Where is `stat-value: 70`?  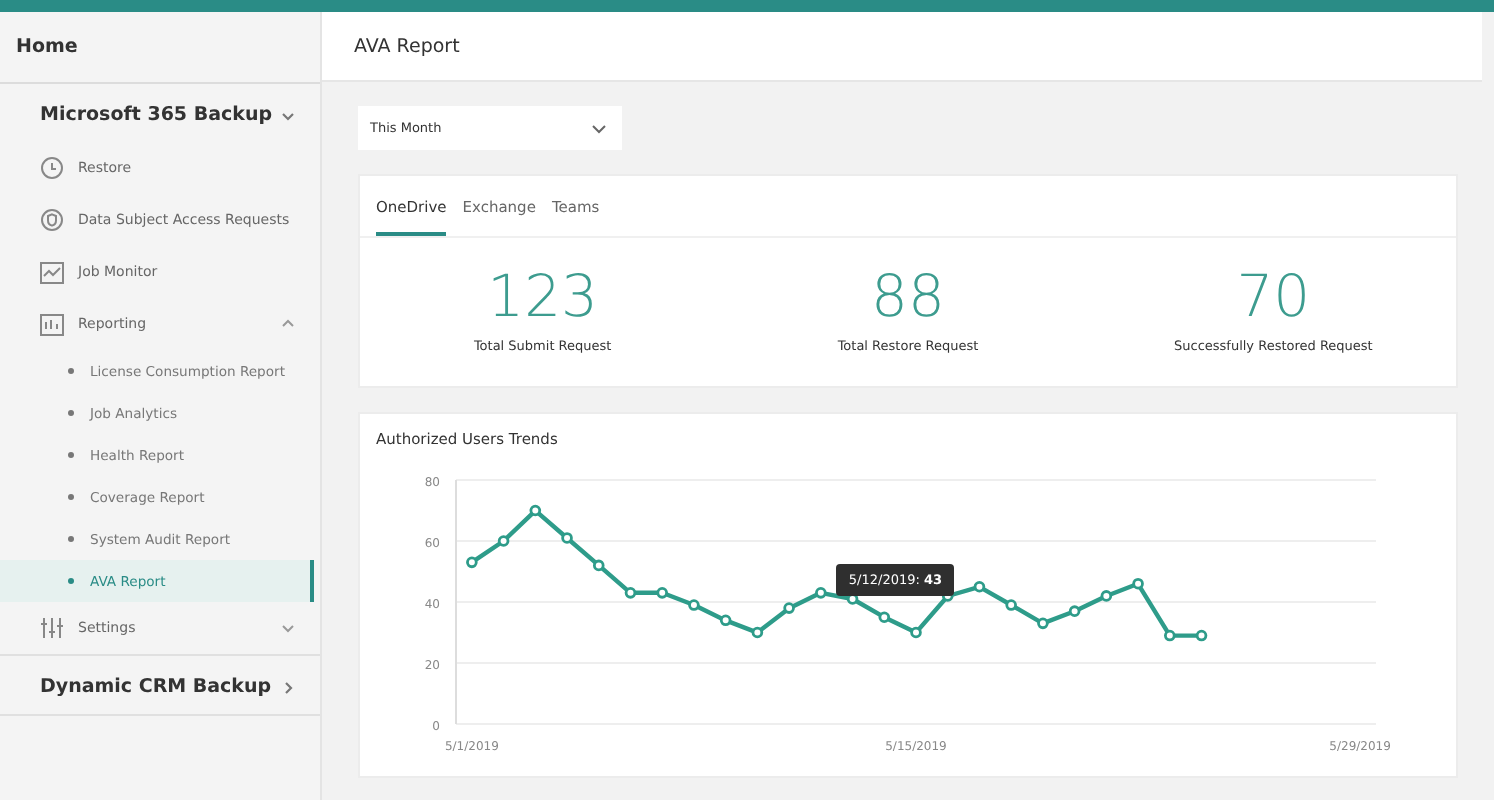 stat-value: 70 is located at coordinates (1273, 296).